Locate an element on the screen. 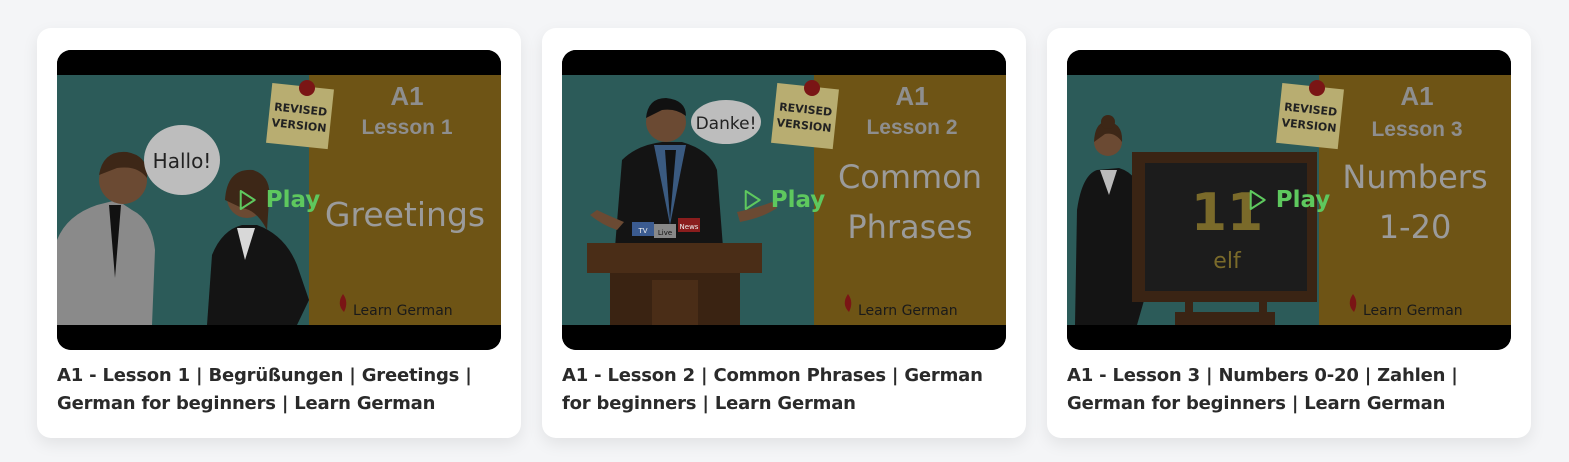  speech-bubble-text: Hallo! is located at coordinates (182, 161).